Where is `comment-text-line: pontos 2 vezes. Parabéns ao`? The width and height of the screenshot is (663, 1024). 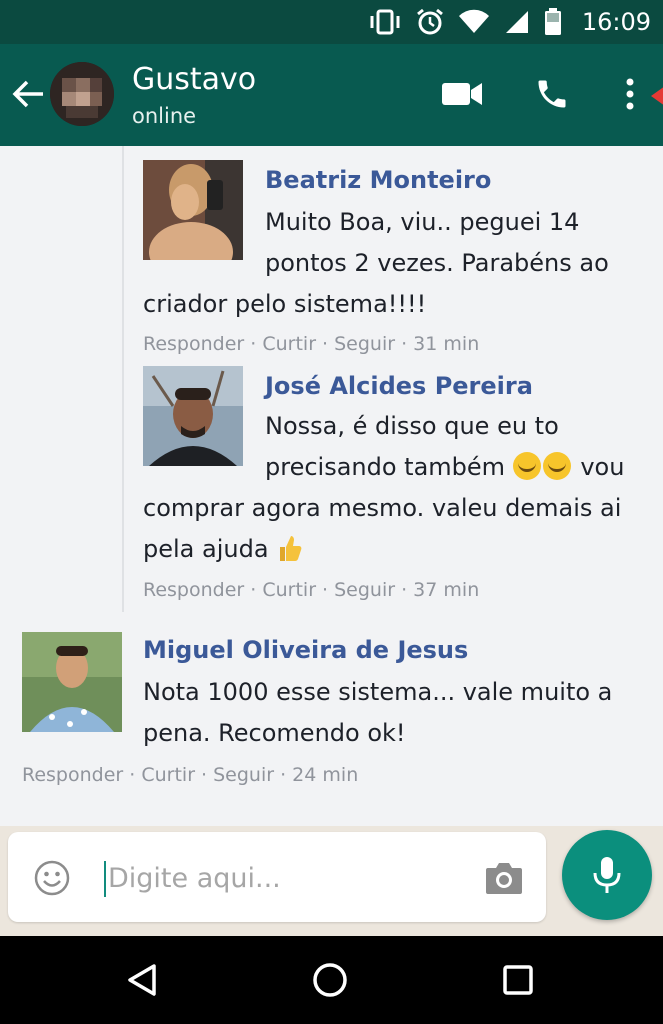
comment-text-line: pontos 2 vezes. Parabéns ao is located at coordinates (437, 263).